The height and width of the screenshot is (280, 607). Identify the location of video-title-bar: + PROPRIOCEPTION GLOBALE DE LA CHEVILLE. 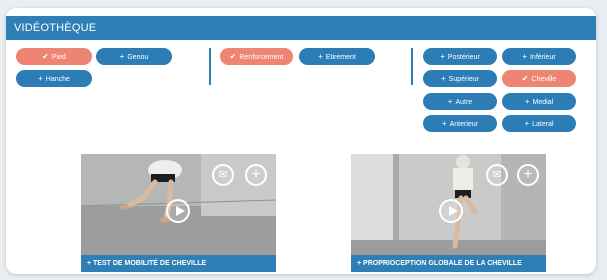
(448, 263).